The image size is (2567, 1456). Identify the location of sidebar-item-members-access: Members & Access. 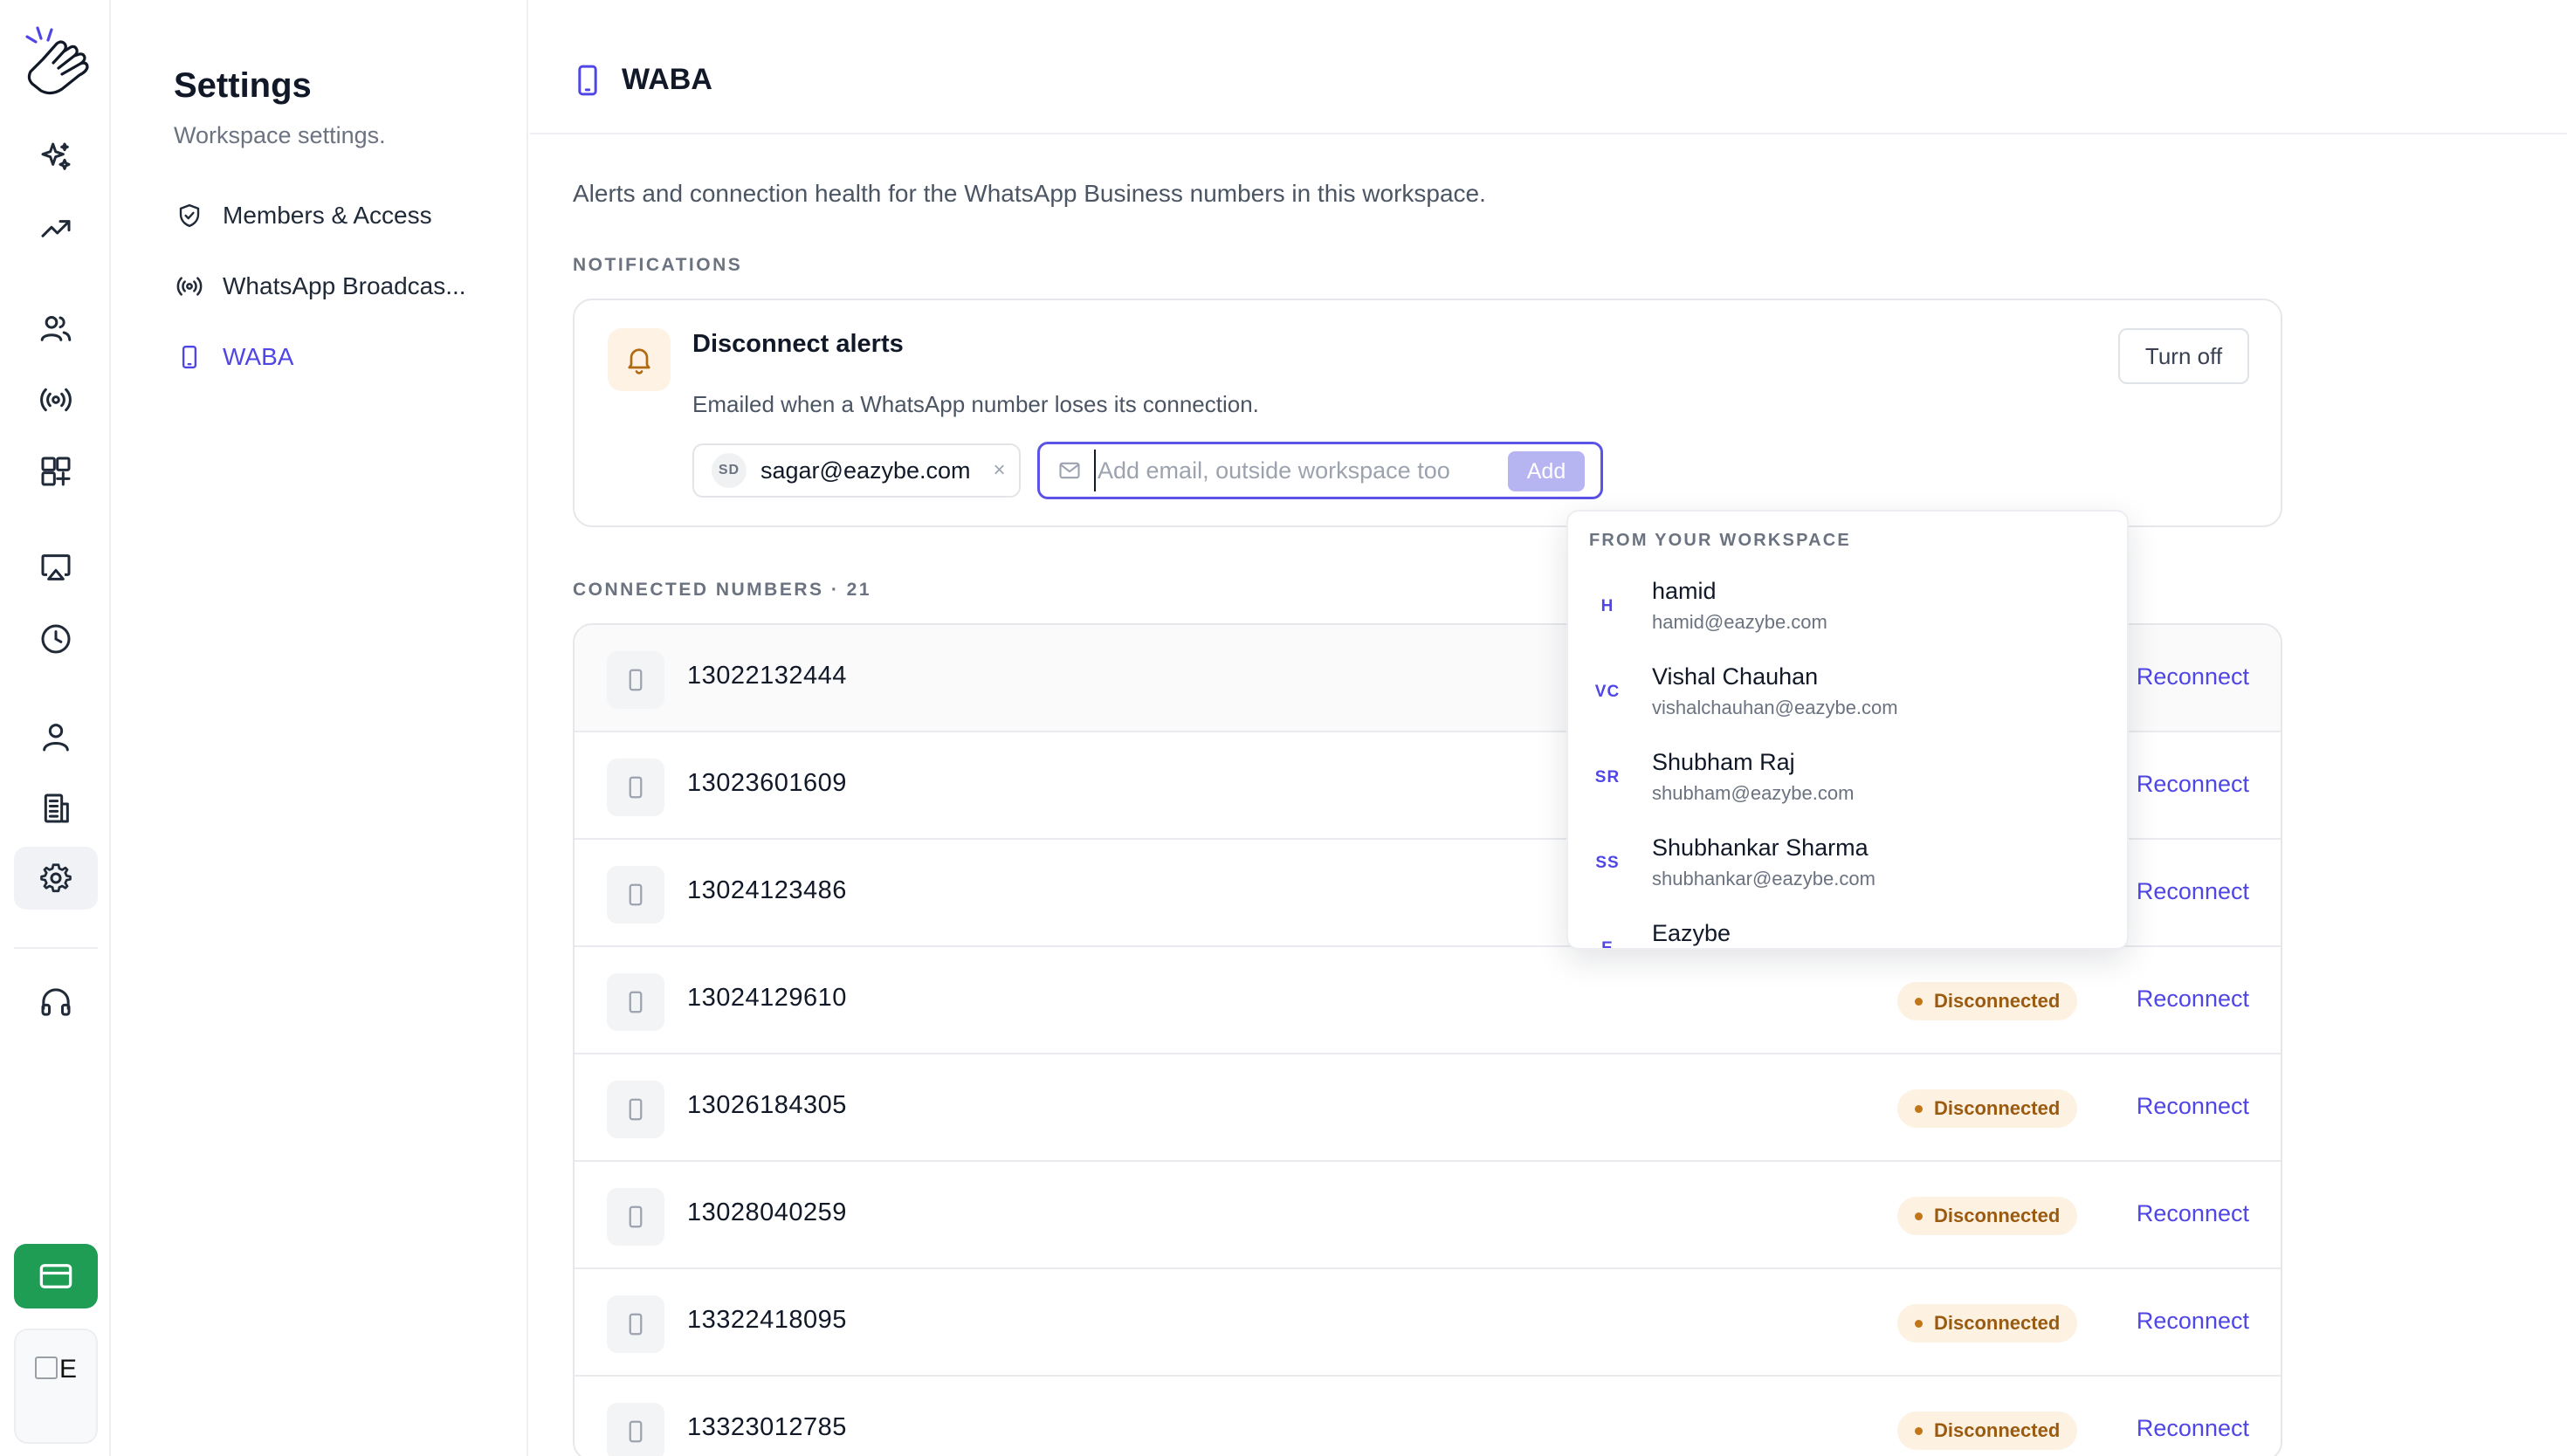
(303, 215).